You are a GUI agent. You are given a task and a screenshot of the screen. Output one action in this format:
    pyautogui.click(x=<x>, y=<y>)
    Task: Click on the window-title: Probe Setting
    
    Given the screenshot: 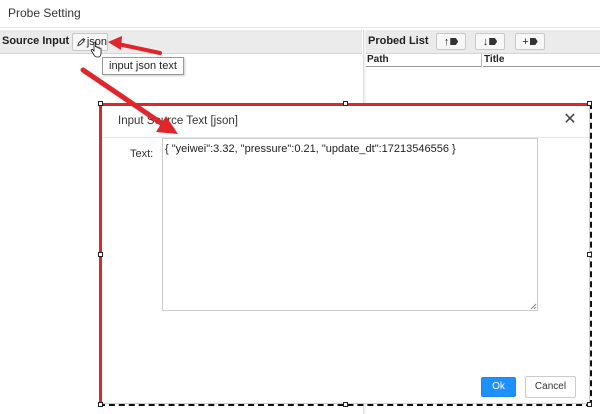 What is the action you would take?
    pyautogui.click(x=44, y=13)
    